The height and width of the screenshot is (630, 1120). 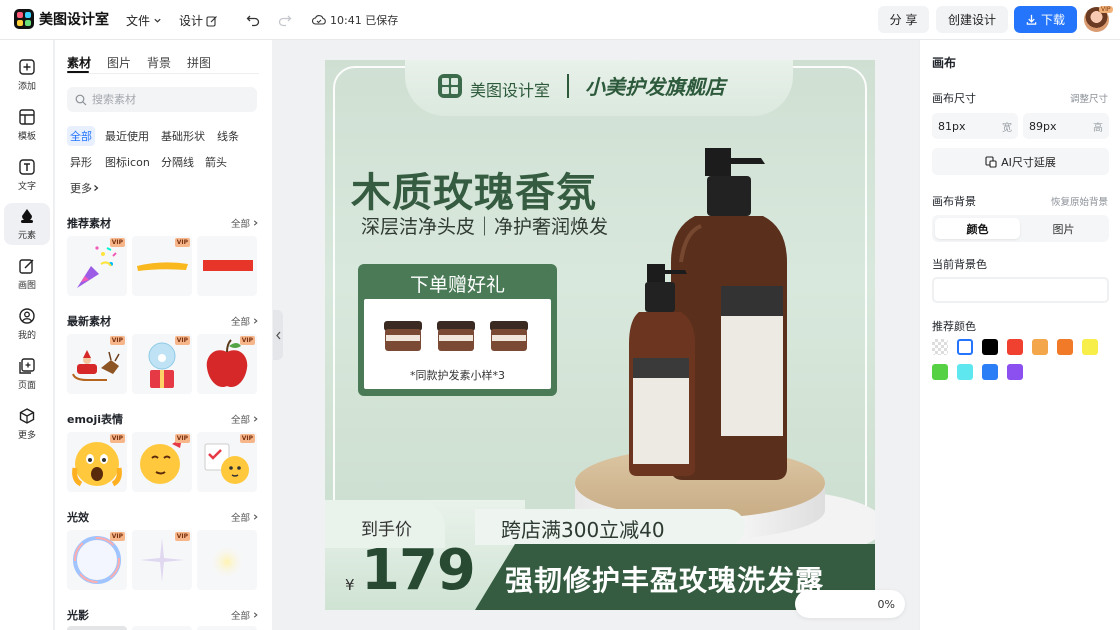 I want to click on material-glow, so click(x=227, y=560).